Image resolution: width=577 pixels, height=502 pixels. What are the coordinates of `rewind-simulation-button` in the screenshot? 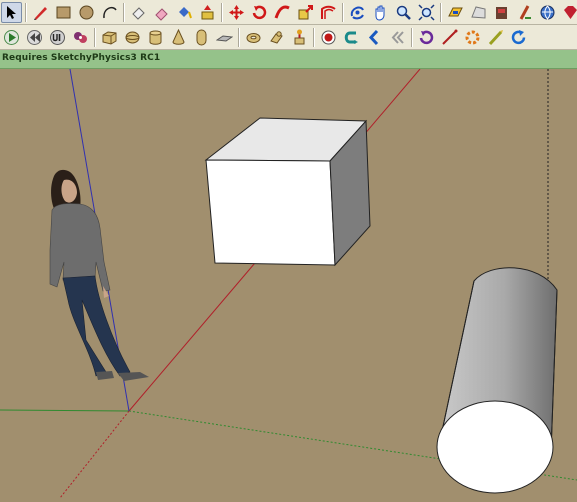 It's located at (34, 37).